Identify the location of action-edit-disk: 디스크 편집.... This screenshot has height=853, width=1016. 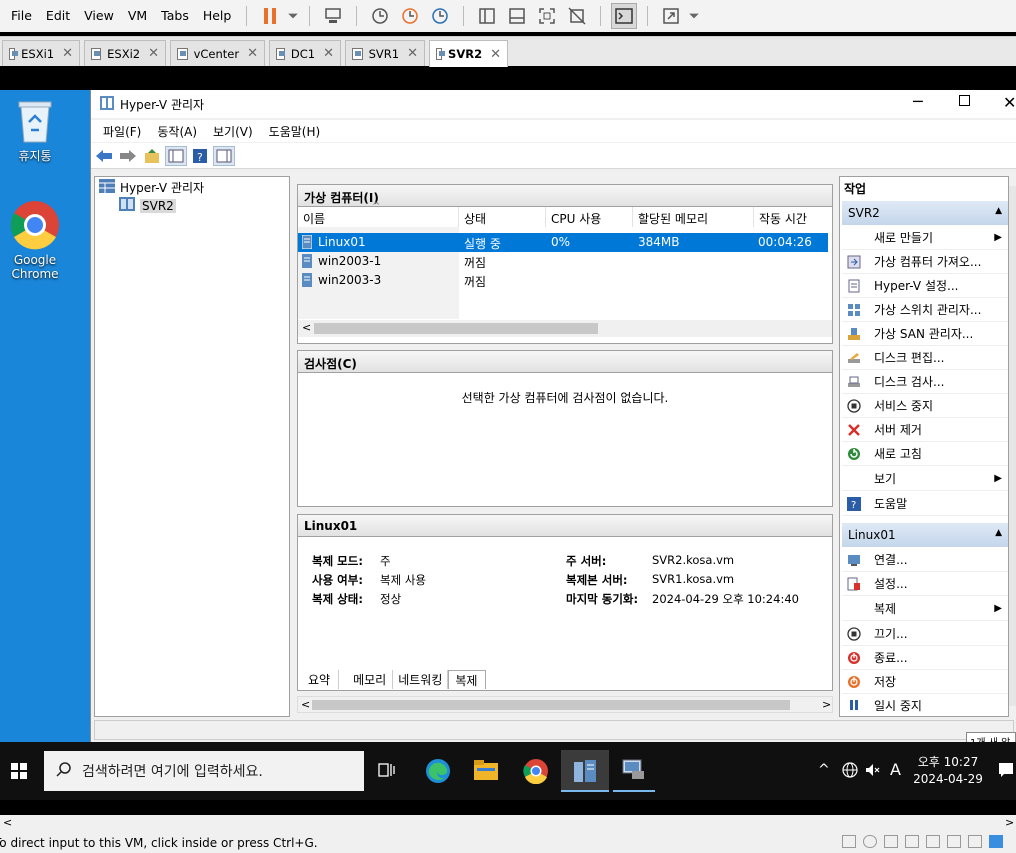
(925, 358).